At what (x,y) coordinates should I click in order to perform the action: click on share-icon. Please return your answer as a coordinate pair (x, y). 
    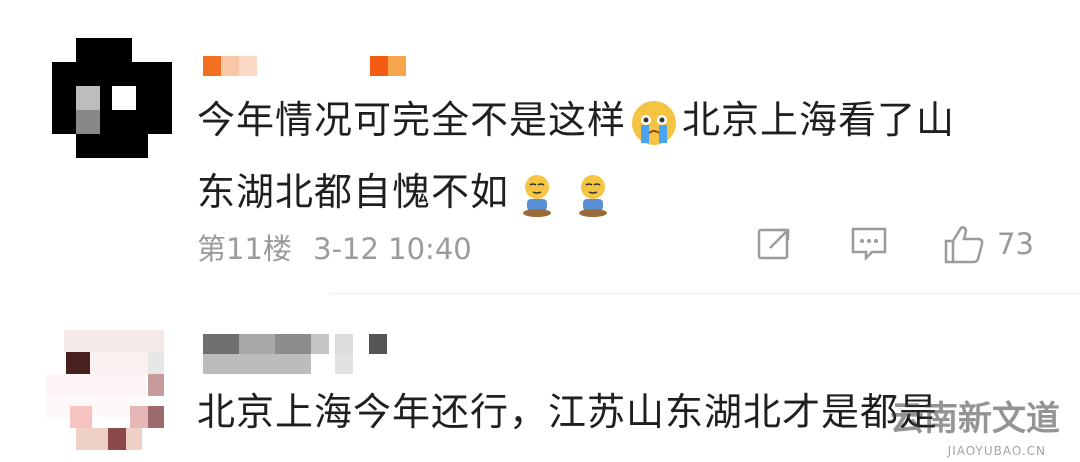
    Looking at the image, I should click on (773, 244).